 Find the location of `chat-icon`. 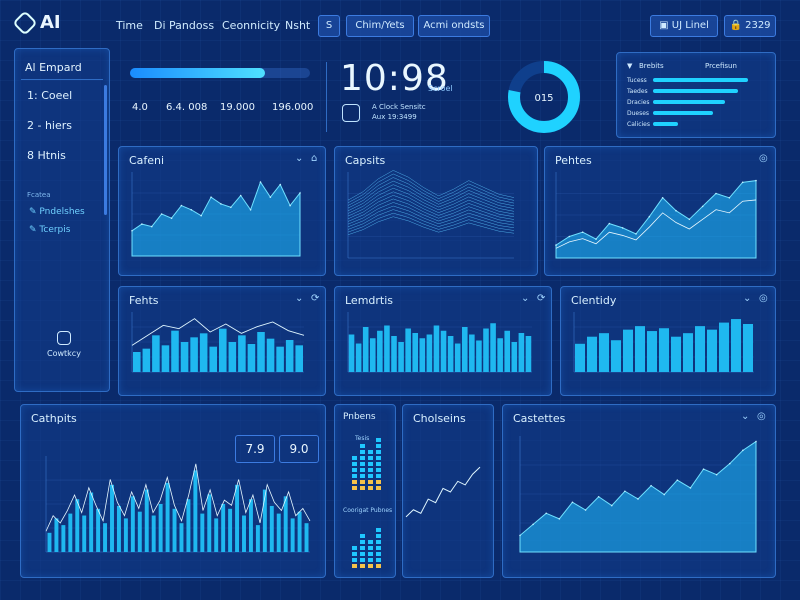

chat-icon is located at coordinates (351, 113).